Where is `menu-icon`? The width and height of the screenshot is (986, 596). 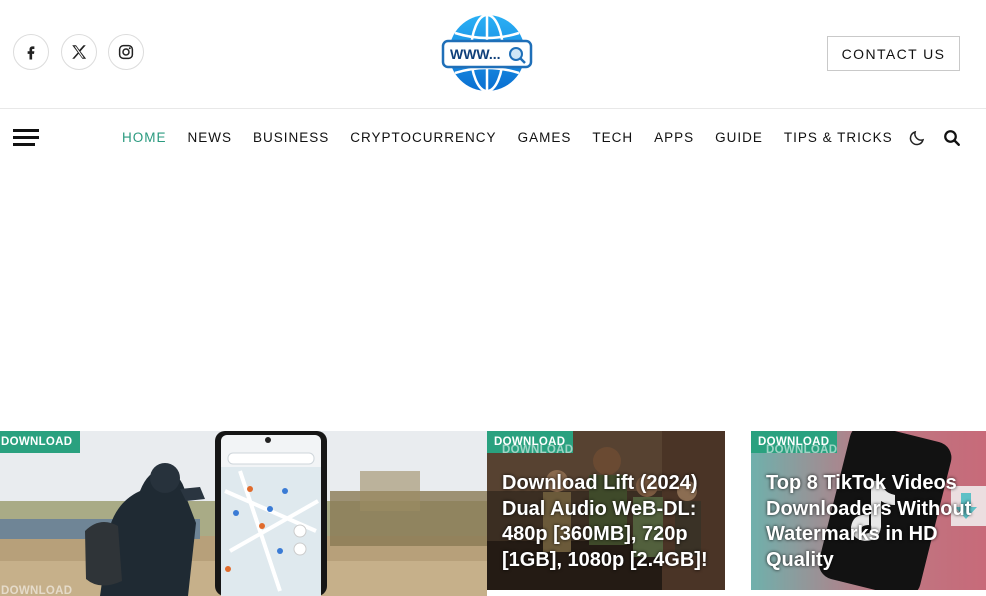
menu-icon is located at coordinates (26, 138).